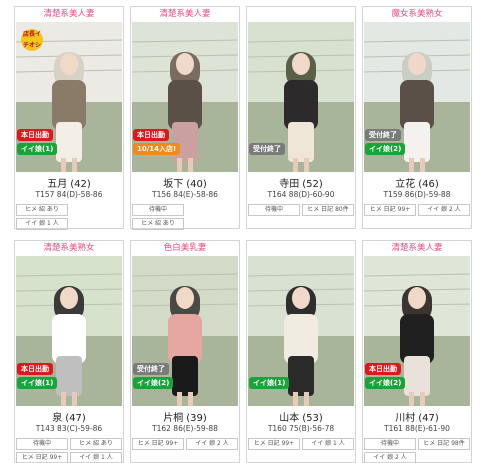 This screenshot has height=463, width=480. I want to click on age-text: (53), so click(312, 418).